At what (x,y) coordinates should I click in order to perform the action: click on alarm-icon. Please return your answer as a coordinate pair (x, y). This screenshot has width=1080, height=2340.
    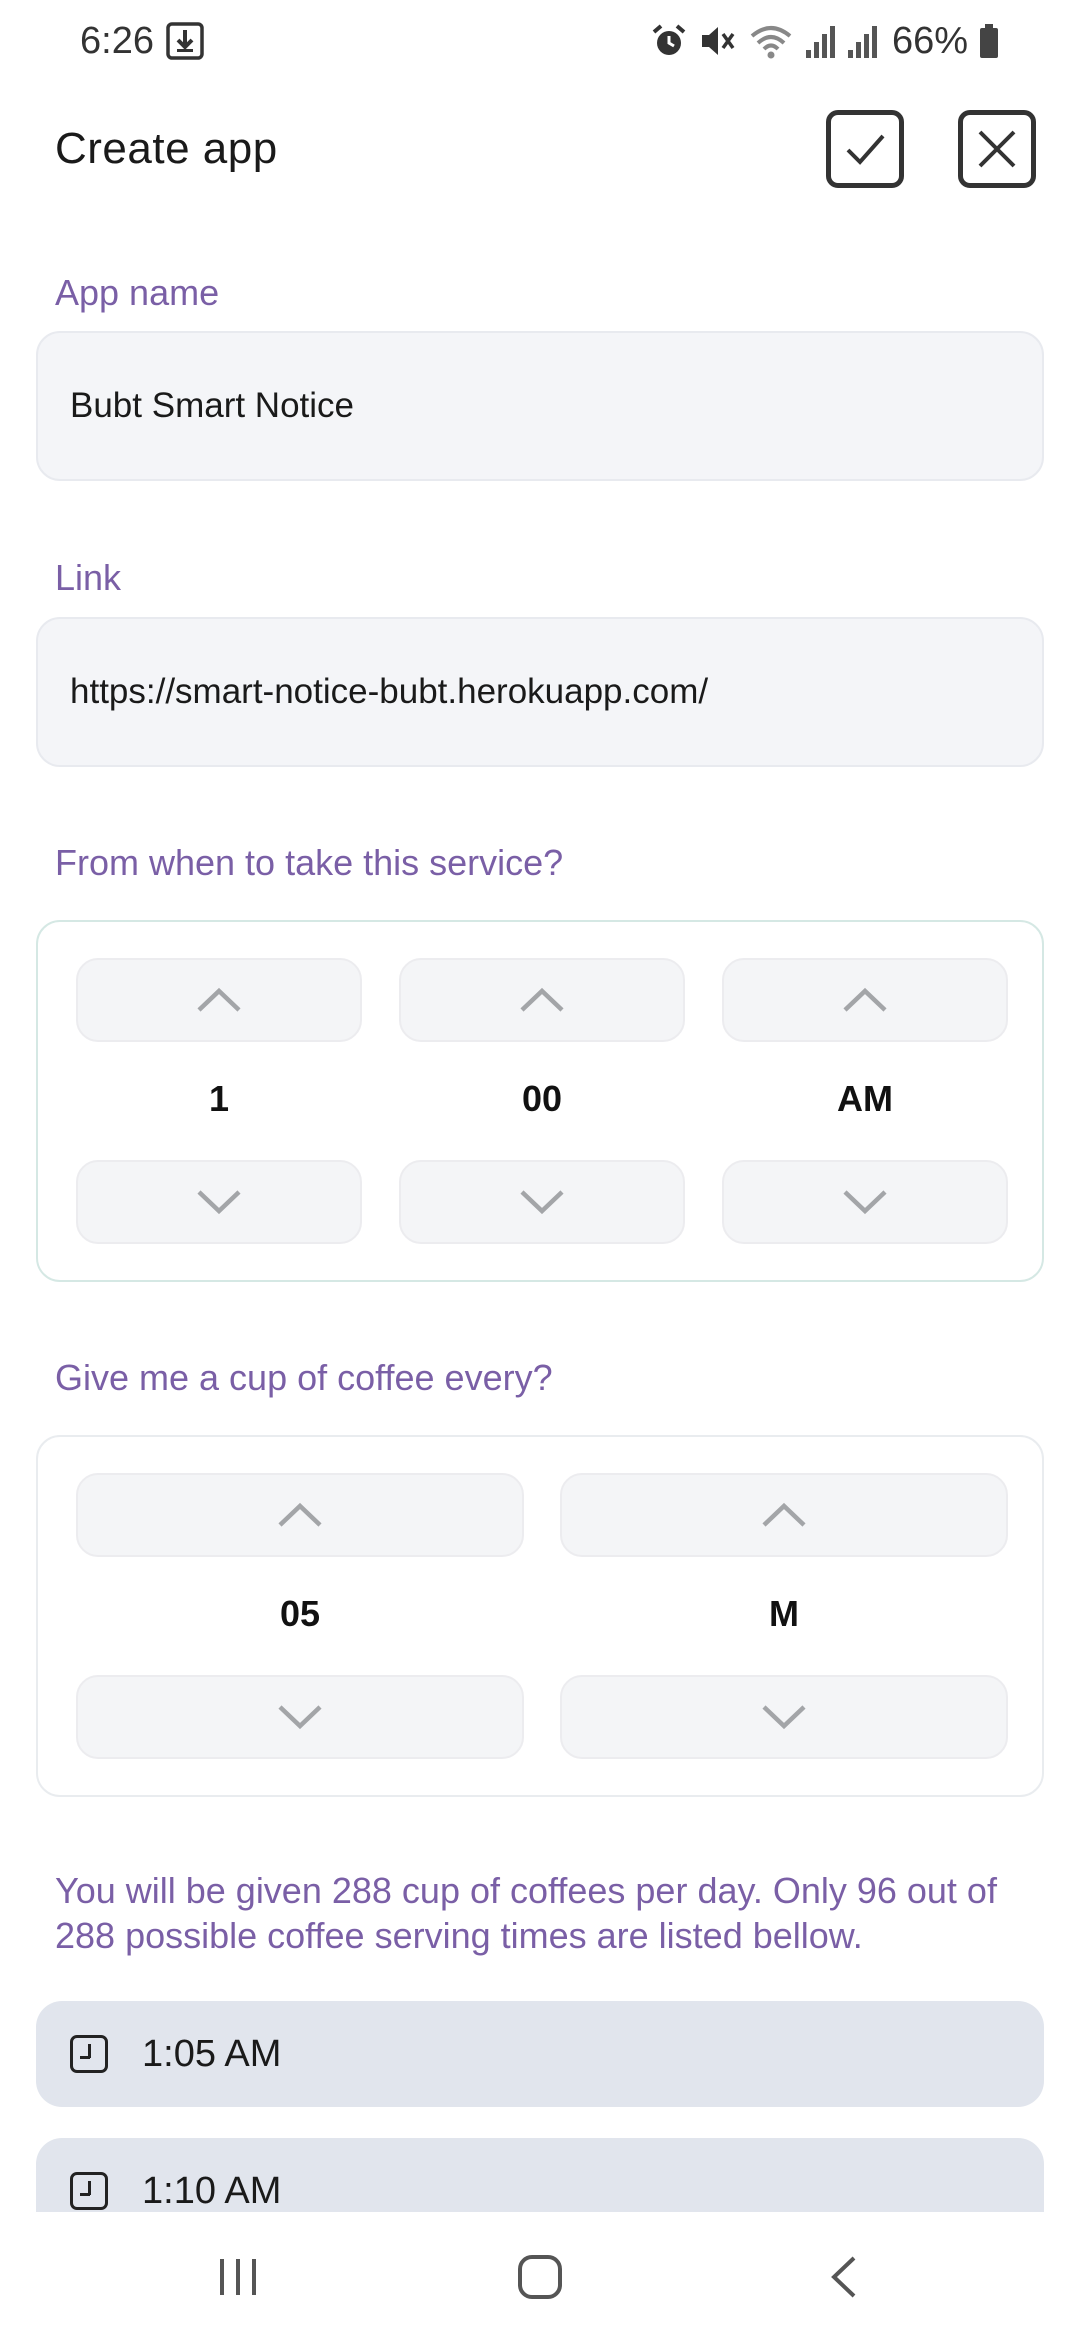
    Looking at the image, I should click on (669, 39).